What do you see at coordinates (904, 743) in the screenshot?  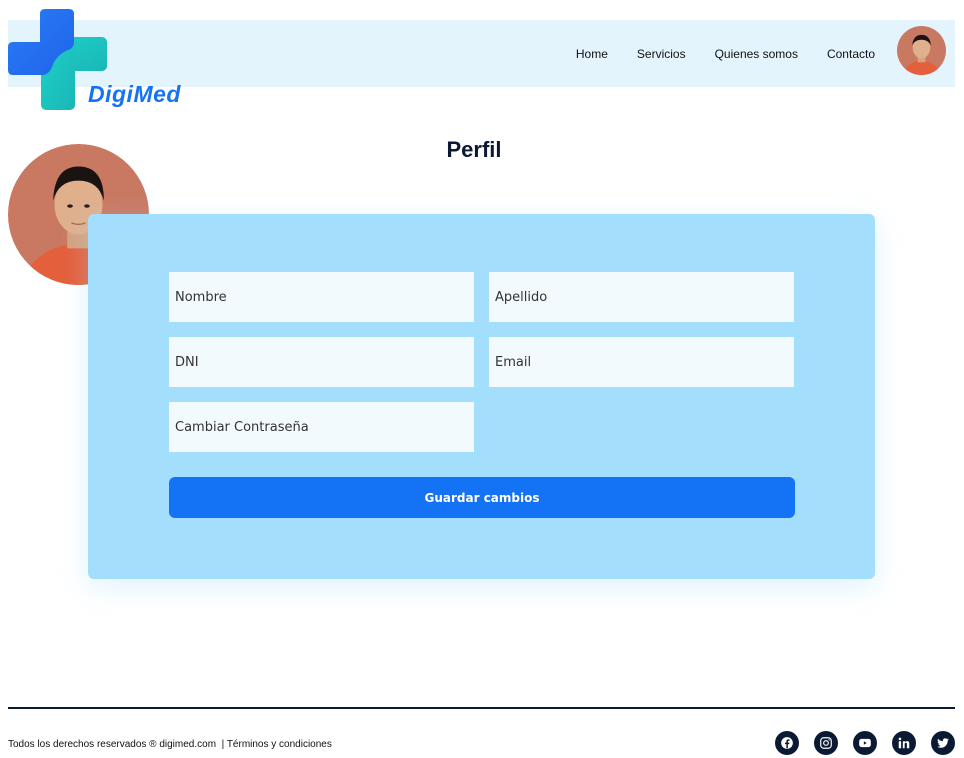 I see `linkedin-icon` at bounding box center [904, 743].